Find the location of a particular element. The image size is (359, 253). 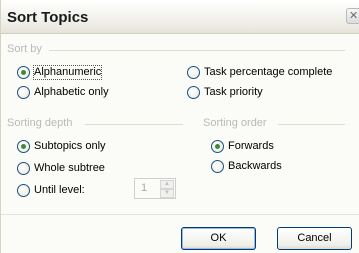

radio-task-priority: Task priority is located at coordinates (225, 92).